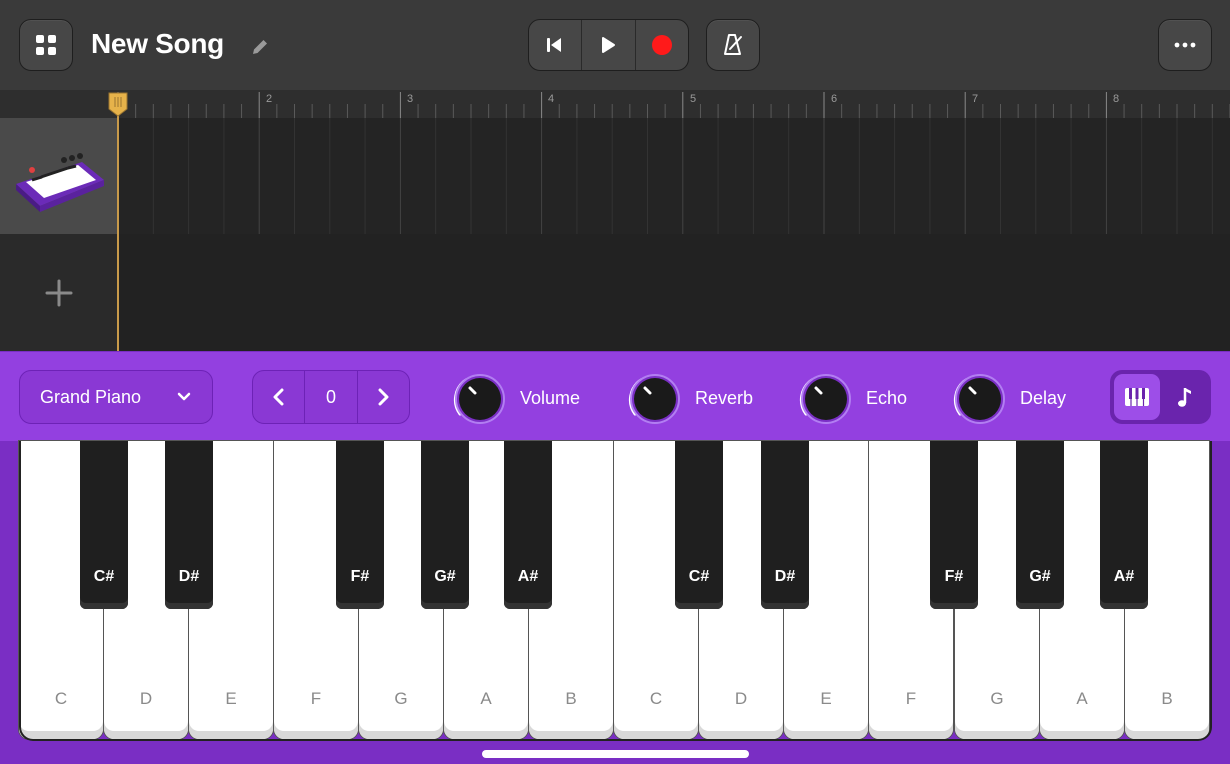  What do you see at coordinates (887, 398) in the screenshot?
I see `echo-label: Echo` at bounding box center [887, 398].